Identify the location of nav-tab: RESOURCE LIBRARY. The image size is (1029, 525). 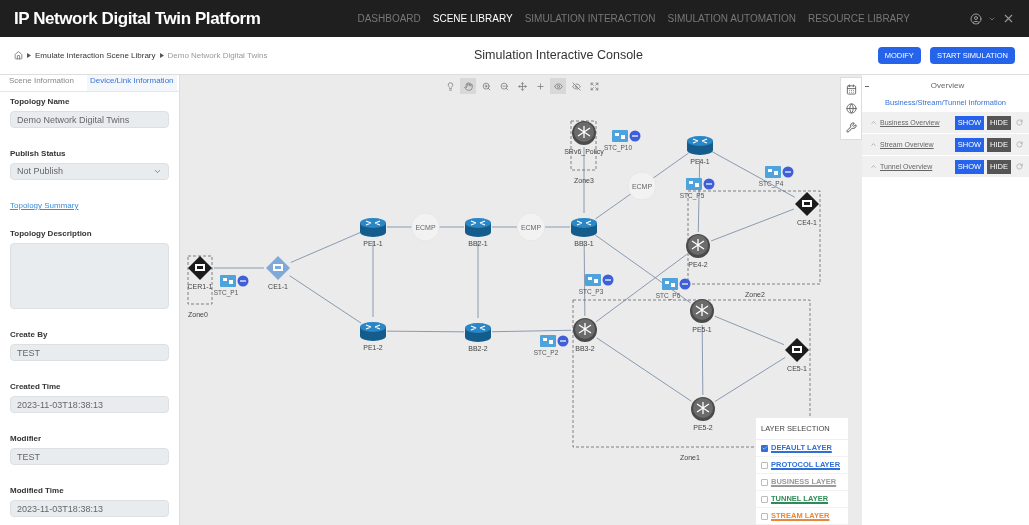
(858, 18).